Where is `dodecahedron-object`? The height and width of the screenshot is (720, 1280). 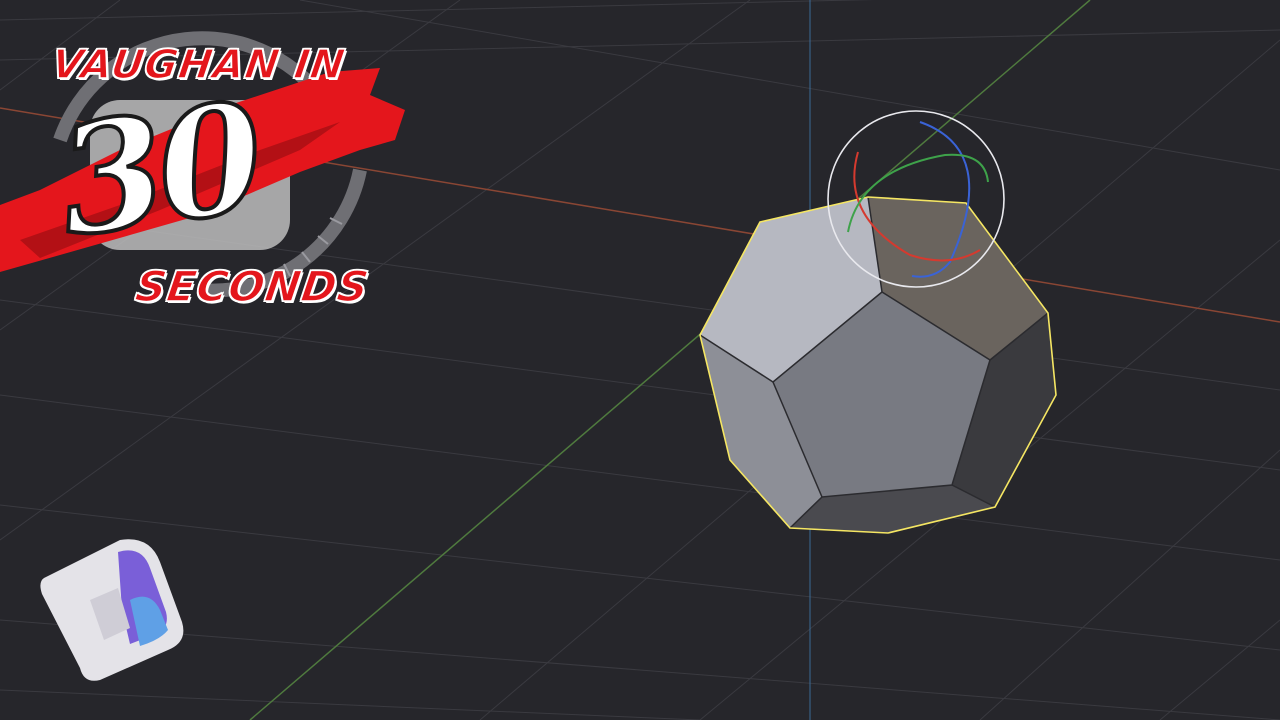 dodecahedron-object is located at coordinates (878, 365).